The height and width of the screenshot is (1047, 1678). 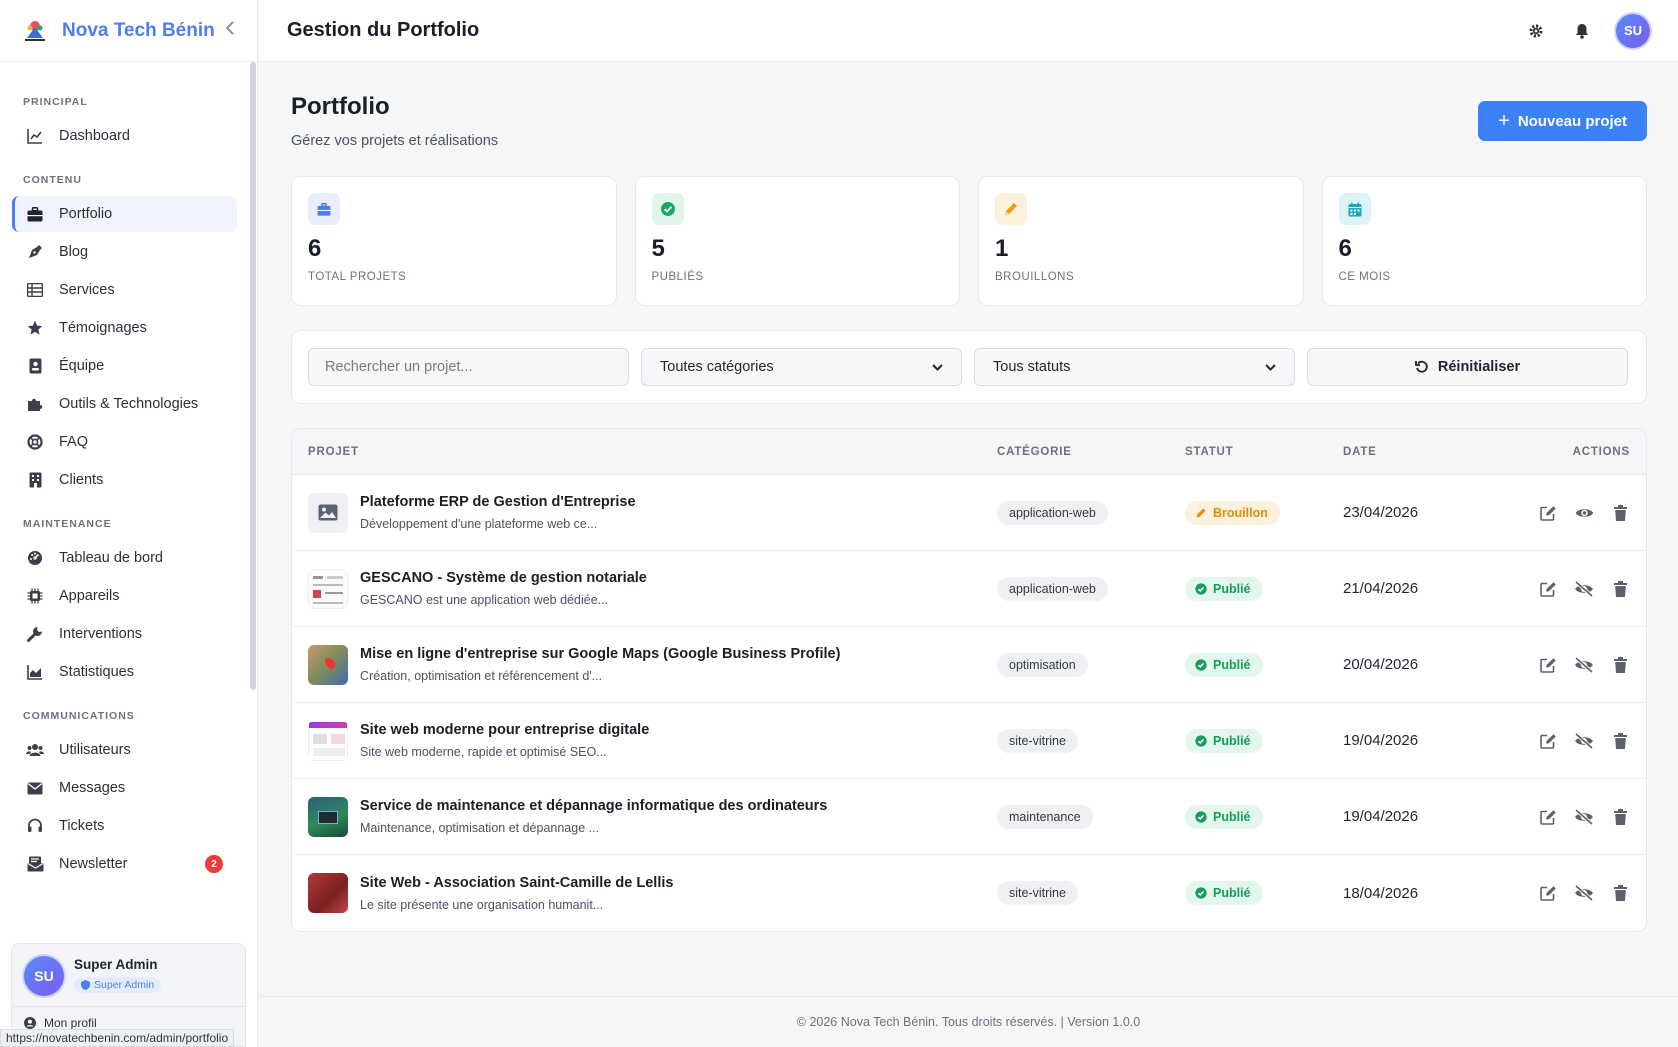 I want to click on status-cell: Publié, so click(x=1264, y=816).